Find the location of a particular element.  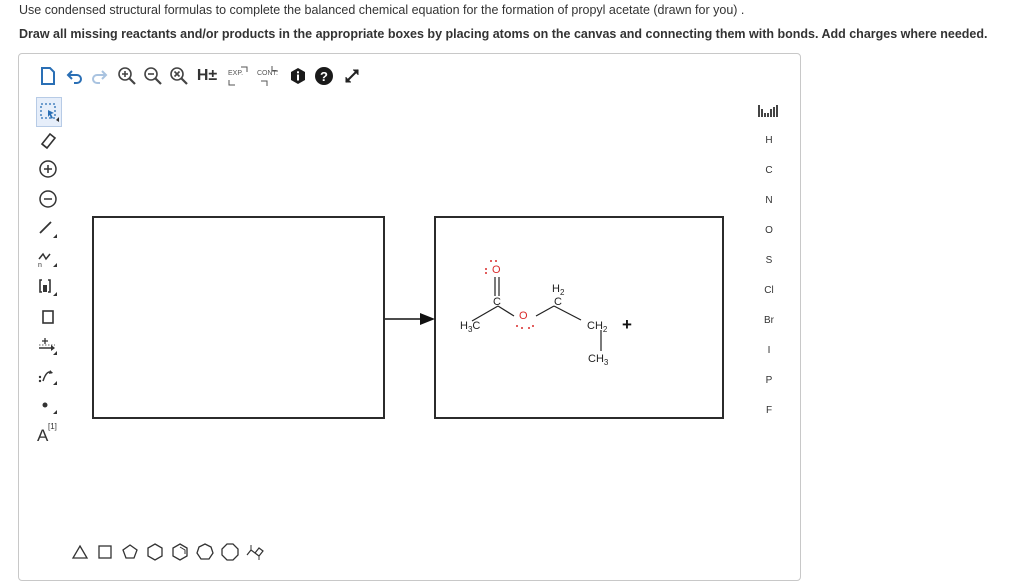

redo-icon is located at coordinates (99, 76).